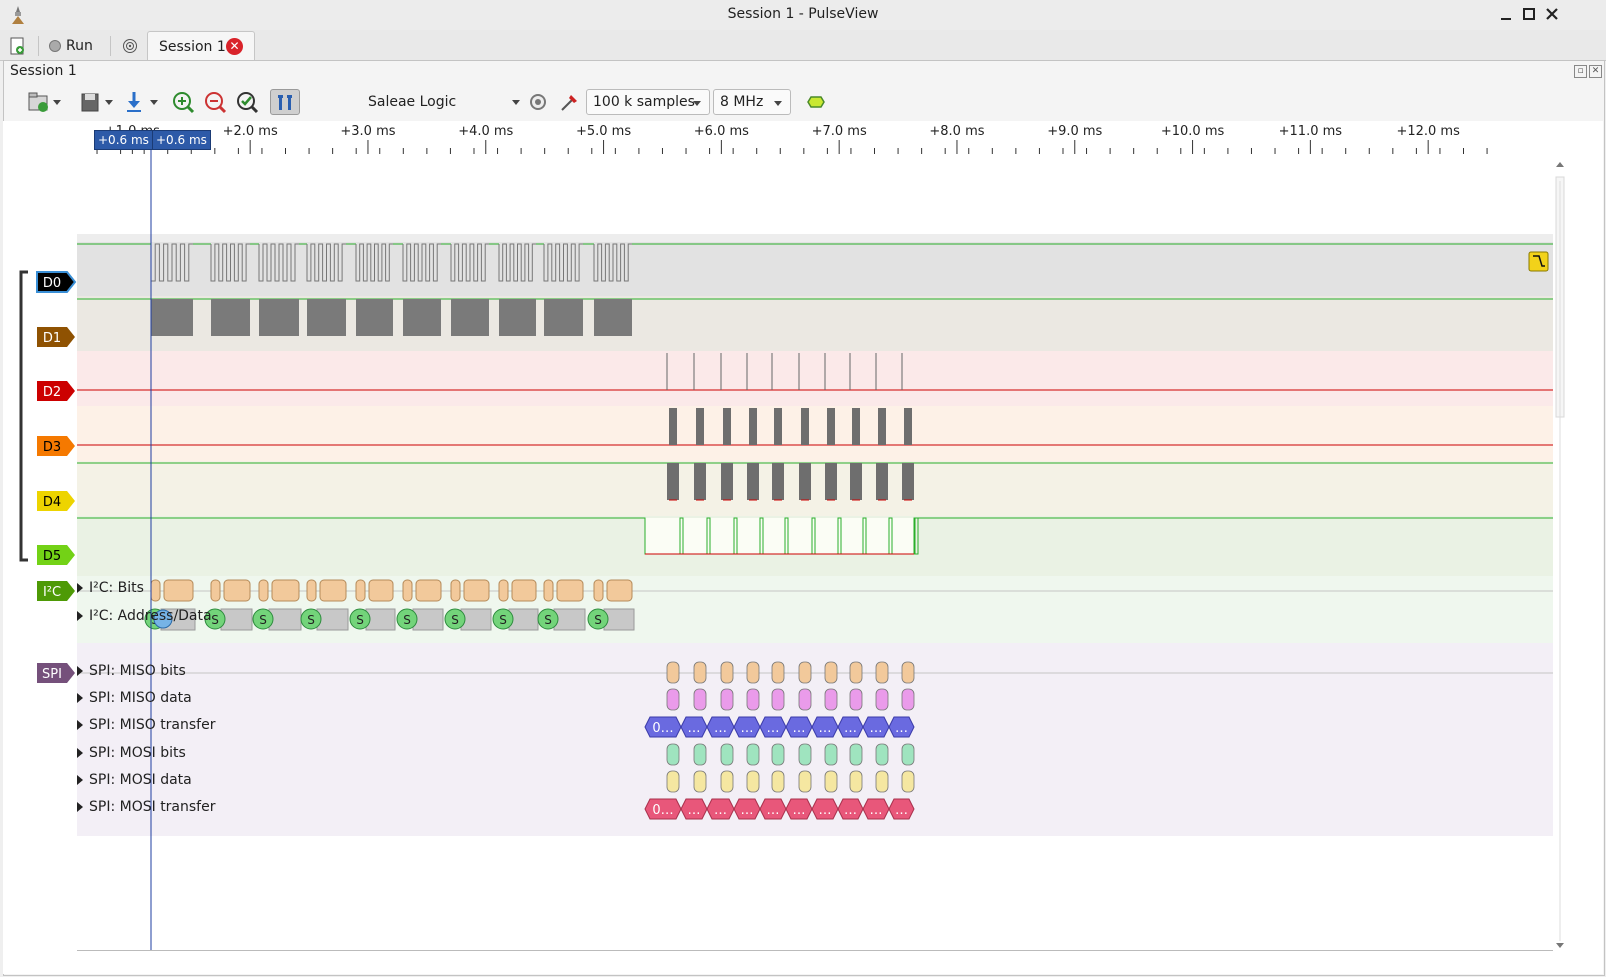 Image resolution: width=1606 pixels, height=977 pixels. I want to click on channel-label-d0: D0, so click(56, 282).